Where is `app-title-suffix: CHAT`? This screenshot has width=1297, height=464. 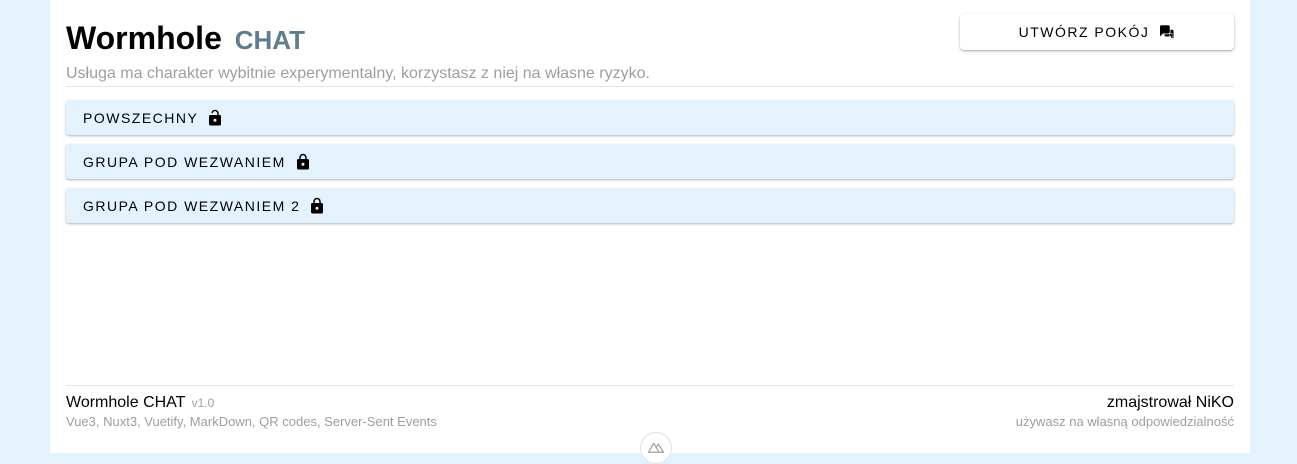
app-title-suffix: CHAT is located at coordinates (270, 40).